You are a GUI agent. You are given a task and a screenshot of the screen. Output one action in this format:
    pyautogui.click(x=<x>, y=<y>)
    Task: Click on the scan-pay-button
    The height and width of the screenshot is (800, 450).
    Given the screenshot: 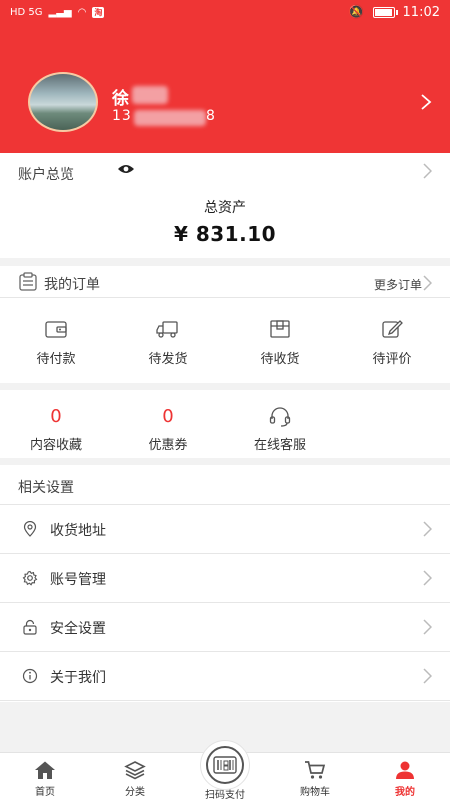 What is the action you would take?
    pyautogui.click(x=225, y=765)
    